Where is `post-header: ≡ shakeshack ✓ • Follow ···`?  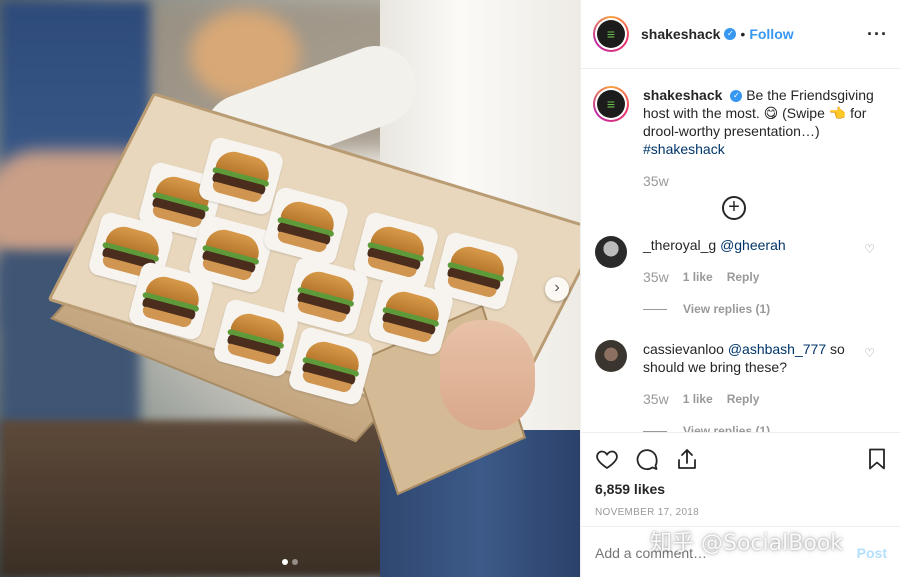 post-header: ≡ shakeshack ✓ • Follow ··· is located at coordinates (740, 34).